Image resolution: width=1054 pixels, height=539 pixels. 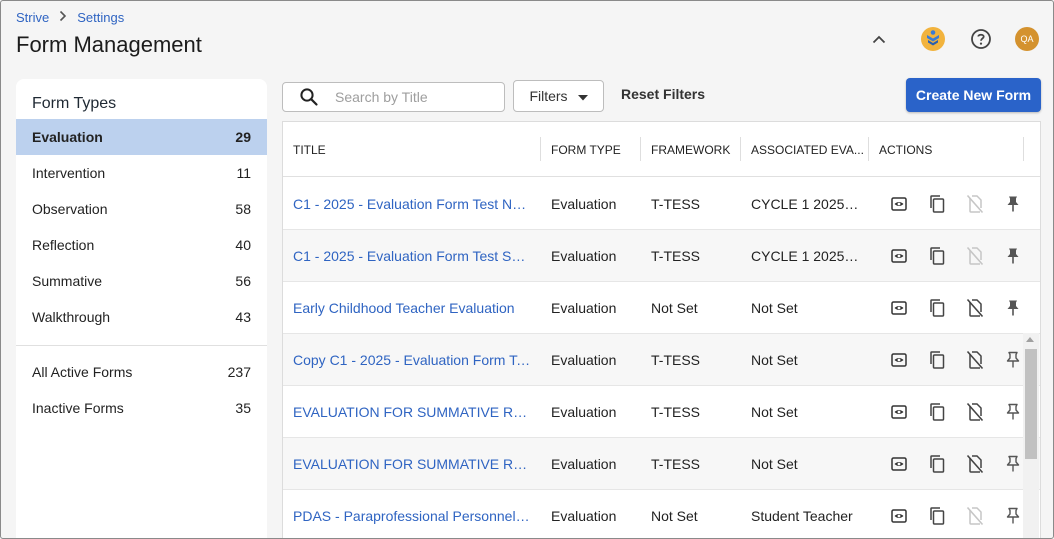 I want to click on search-icon, so click(x=309, y=97).